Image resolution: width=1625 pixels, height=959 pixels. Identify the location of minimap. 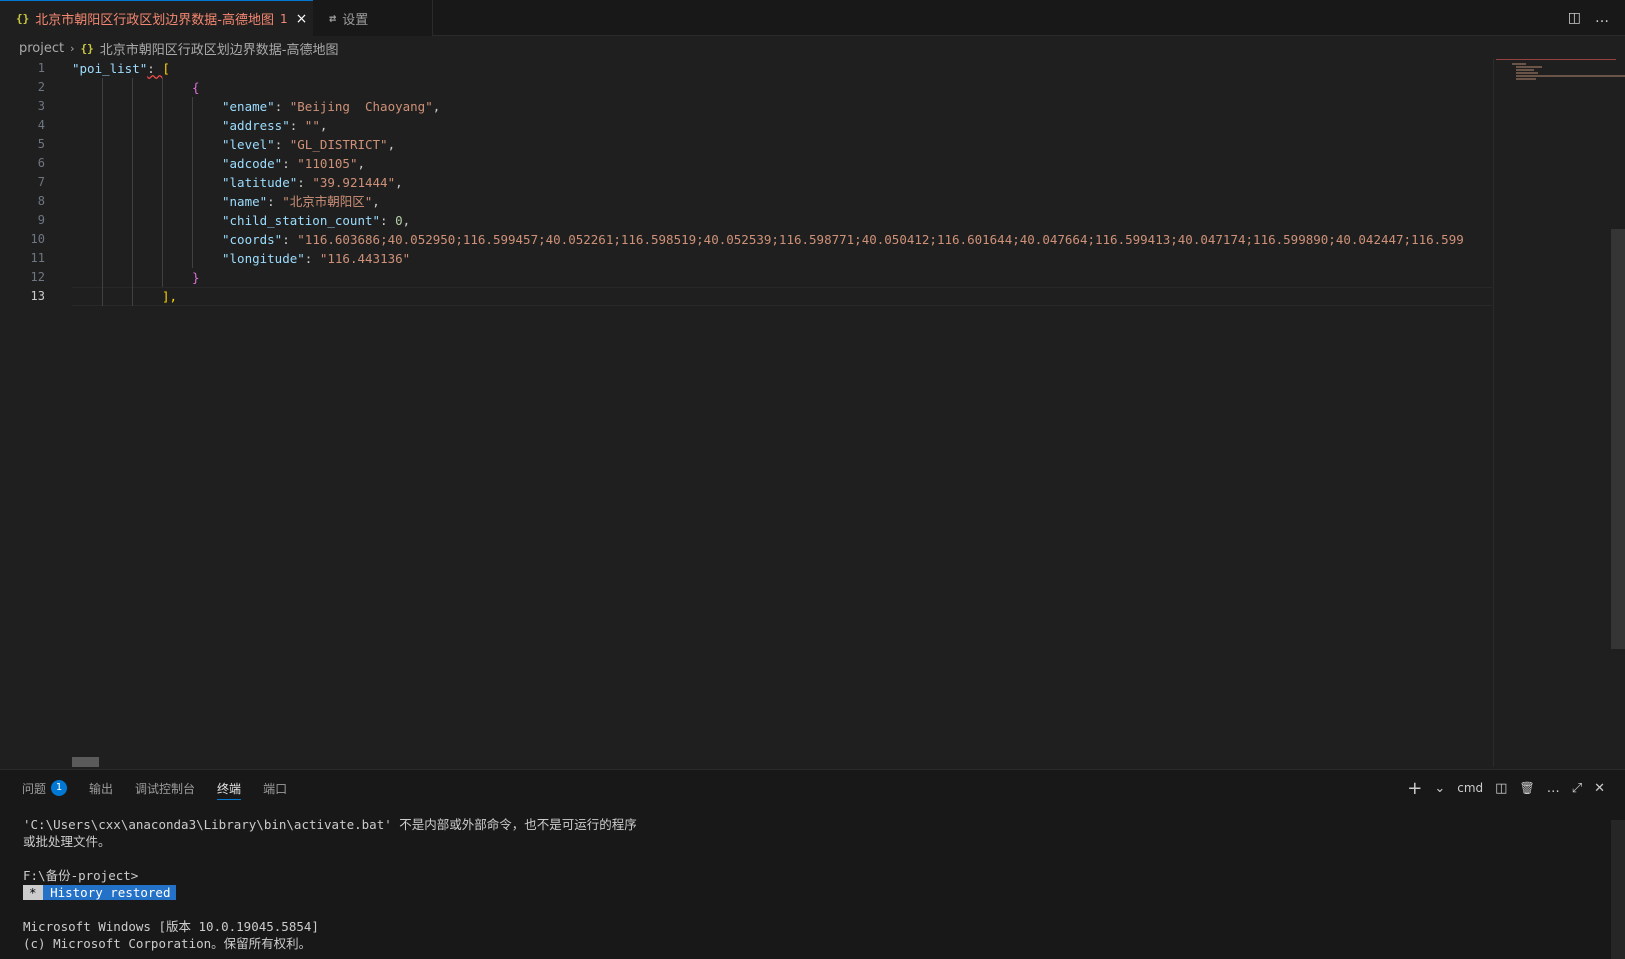
(1559, 413).